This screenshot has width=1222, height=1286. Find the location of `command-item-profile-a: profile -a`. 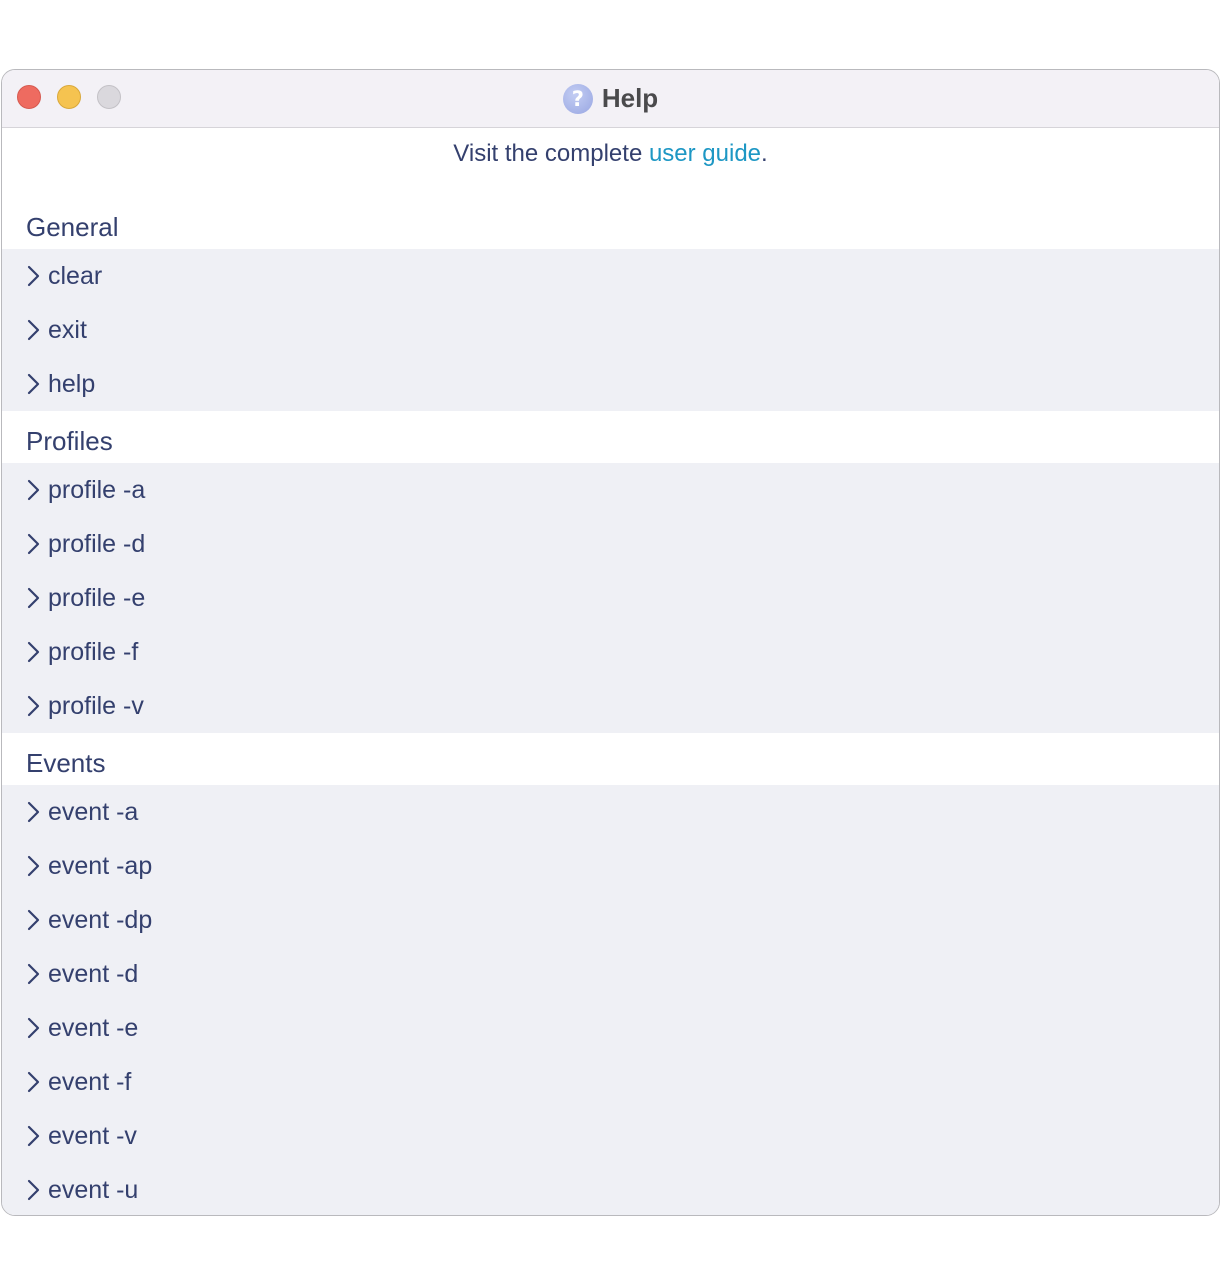

command-item-profile-a: profile -a is located at coordinates (610, 490).